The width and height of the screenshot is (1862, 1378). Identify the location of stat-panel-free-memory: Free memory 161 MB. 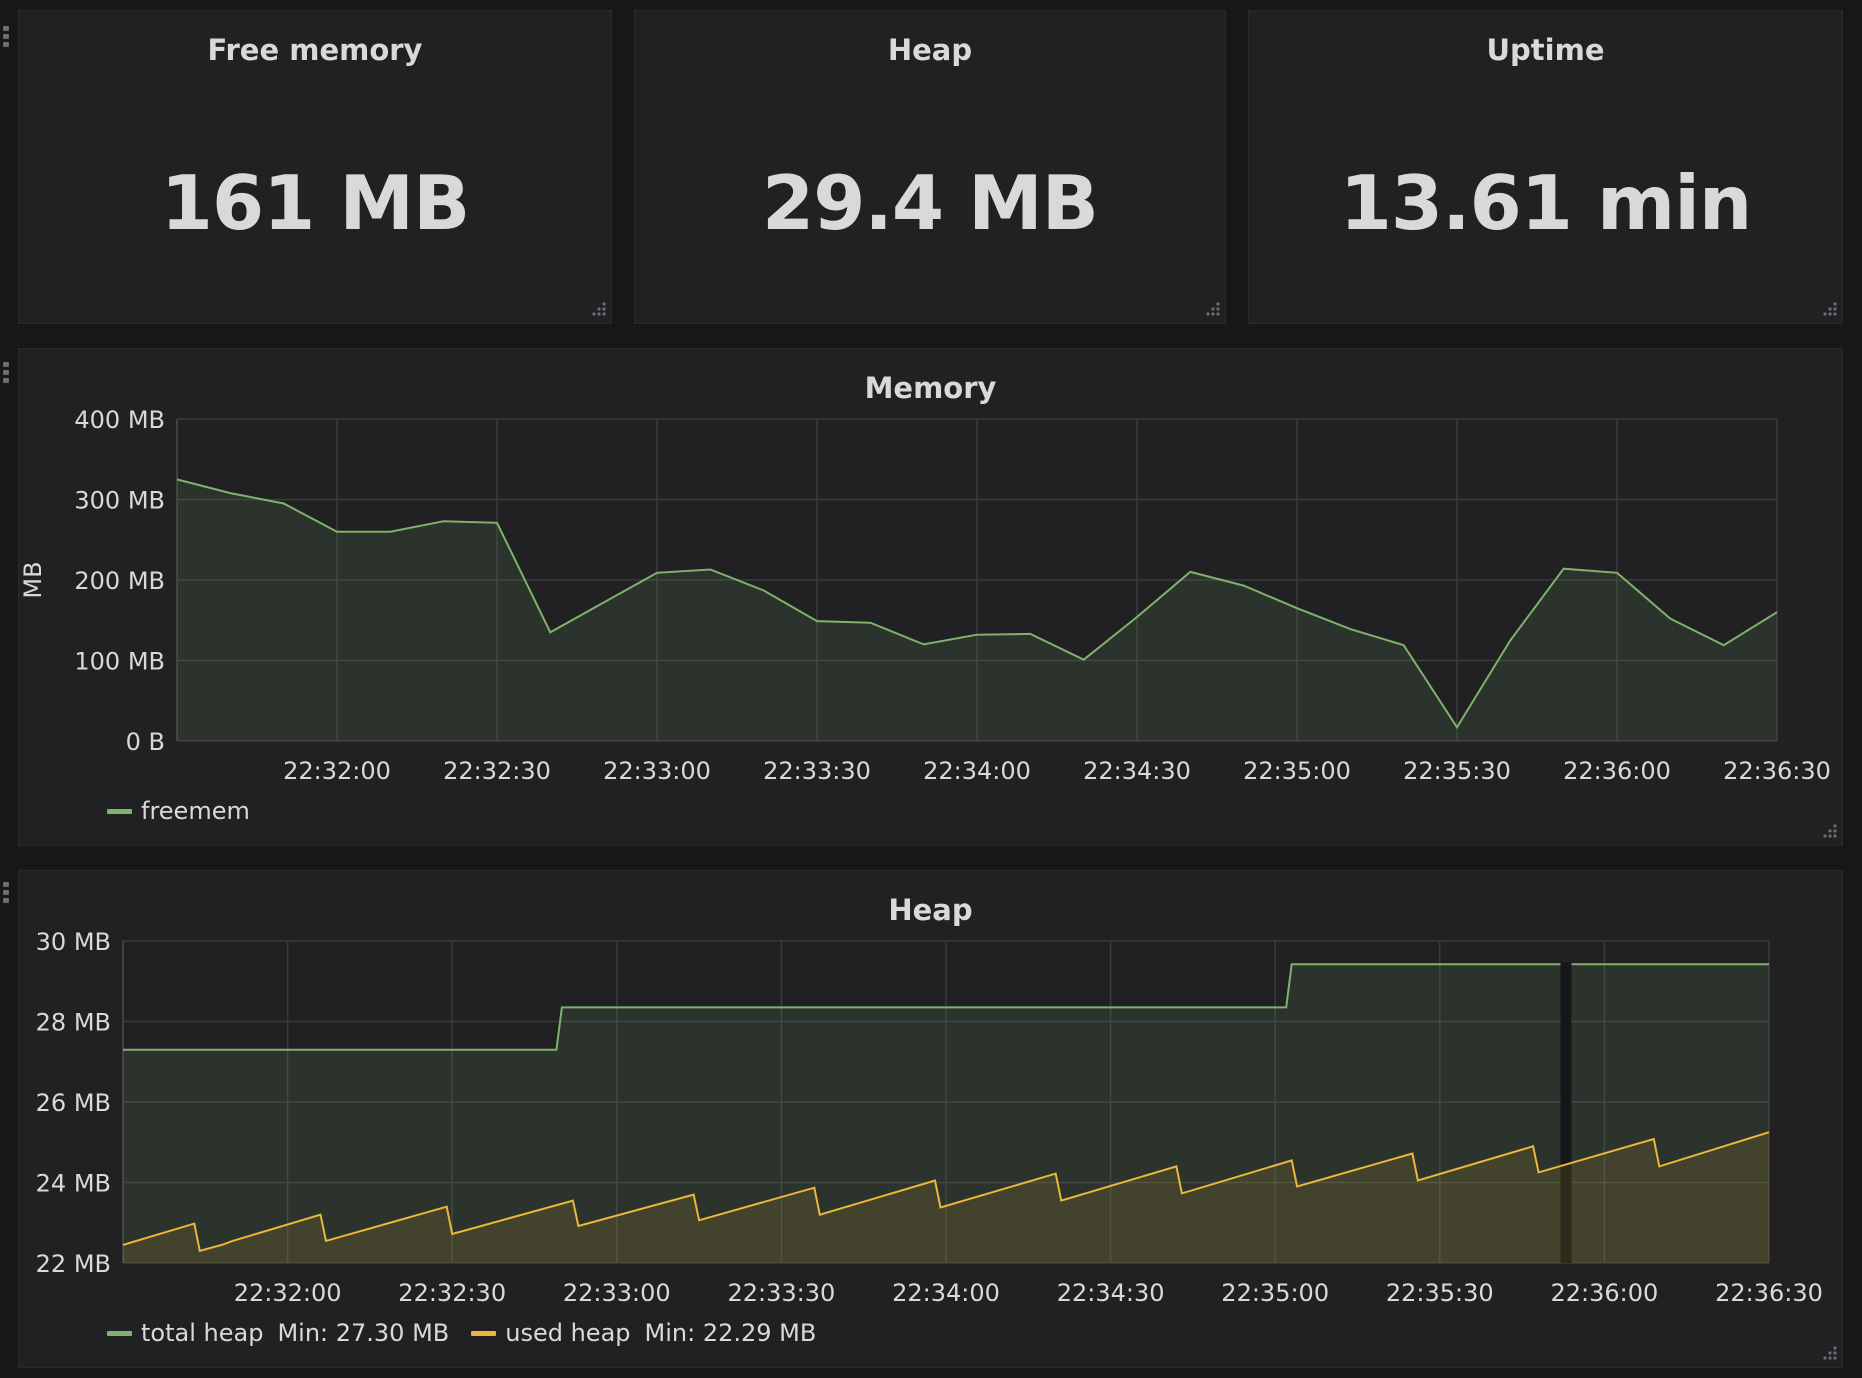
(315, 167).